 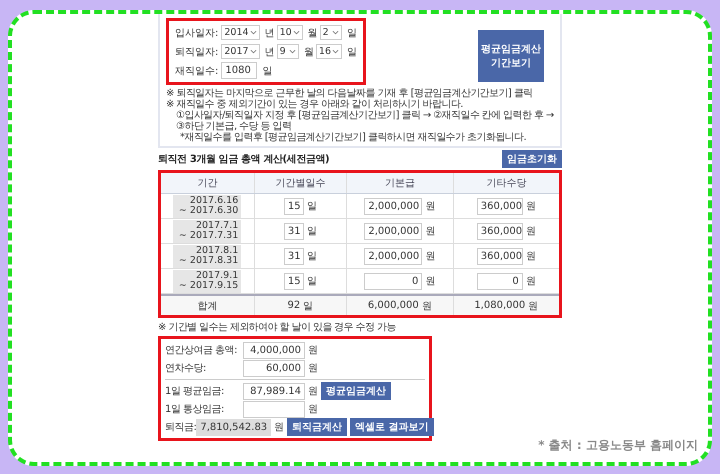 What do you see at coordinates (353, 137) in the screenshot?
I see `note-text: *재직일수를 입력후 [평균임금계산기간보기] 클릭하시면 재직일수가 초기화됩니다.` at bounding box center [353, 137].